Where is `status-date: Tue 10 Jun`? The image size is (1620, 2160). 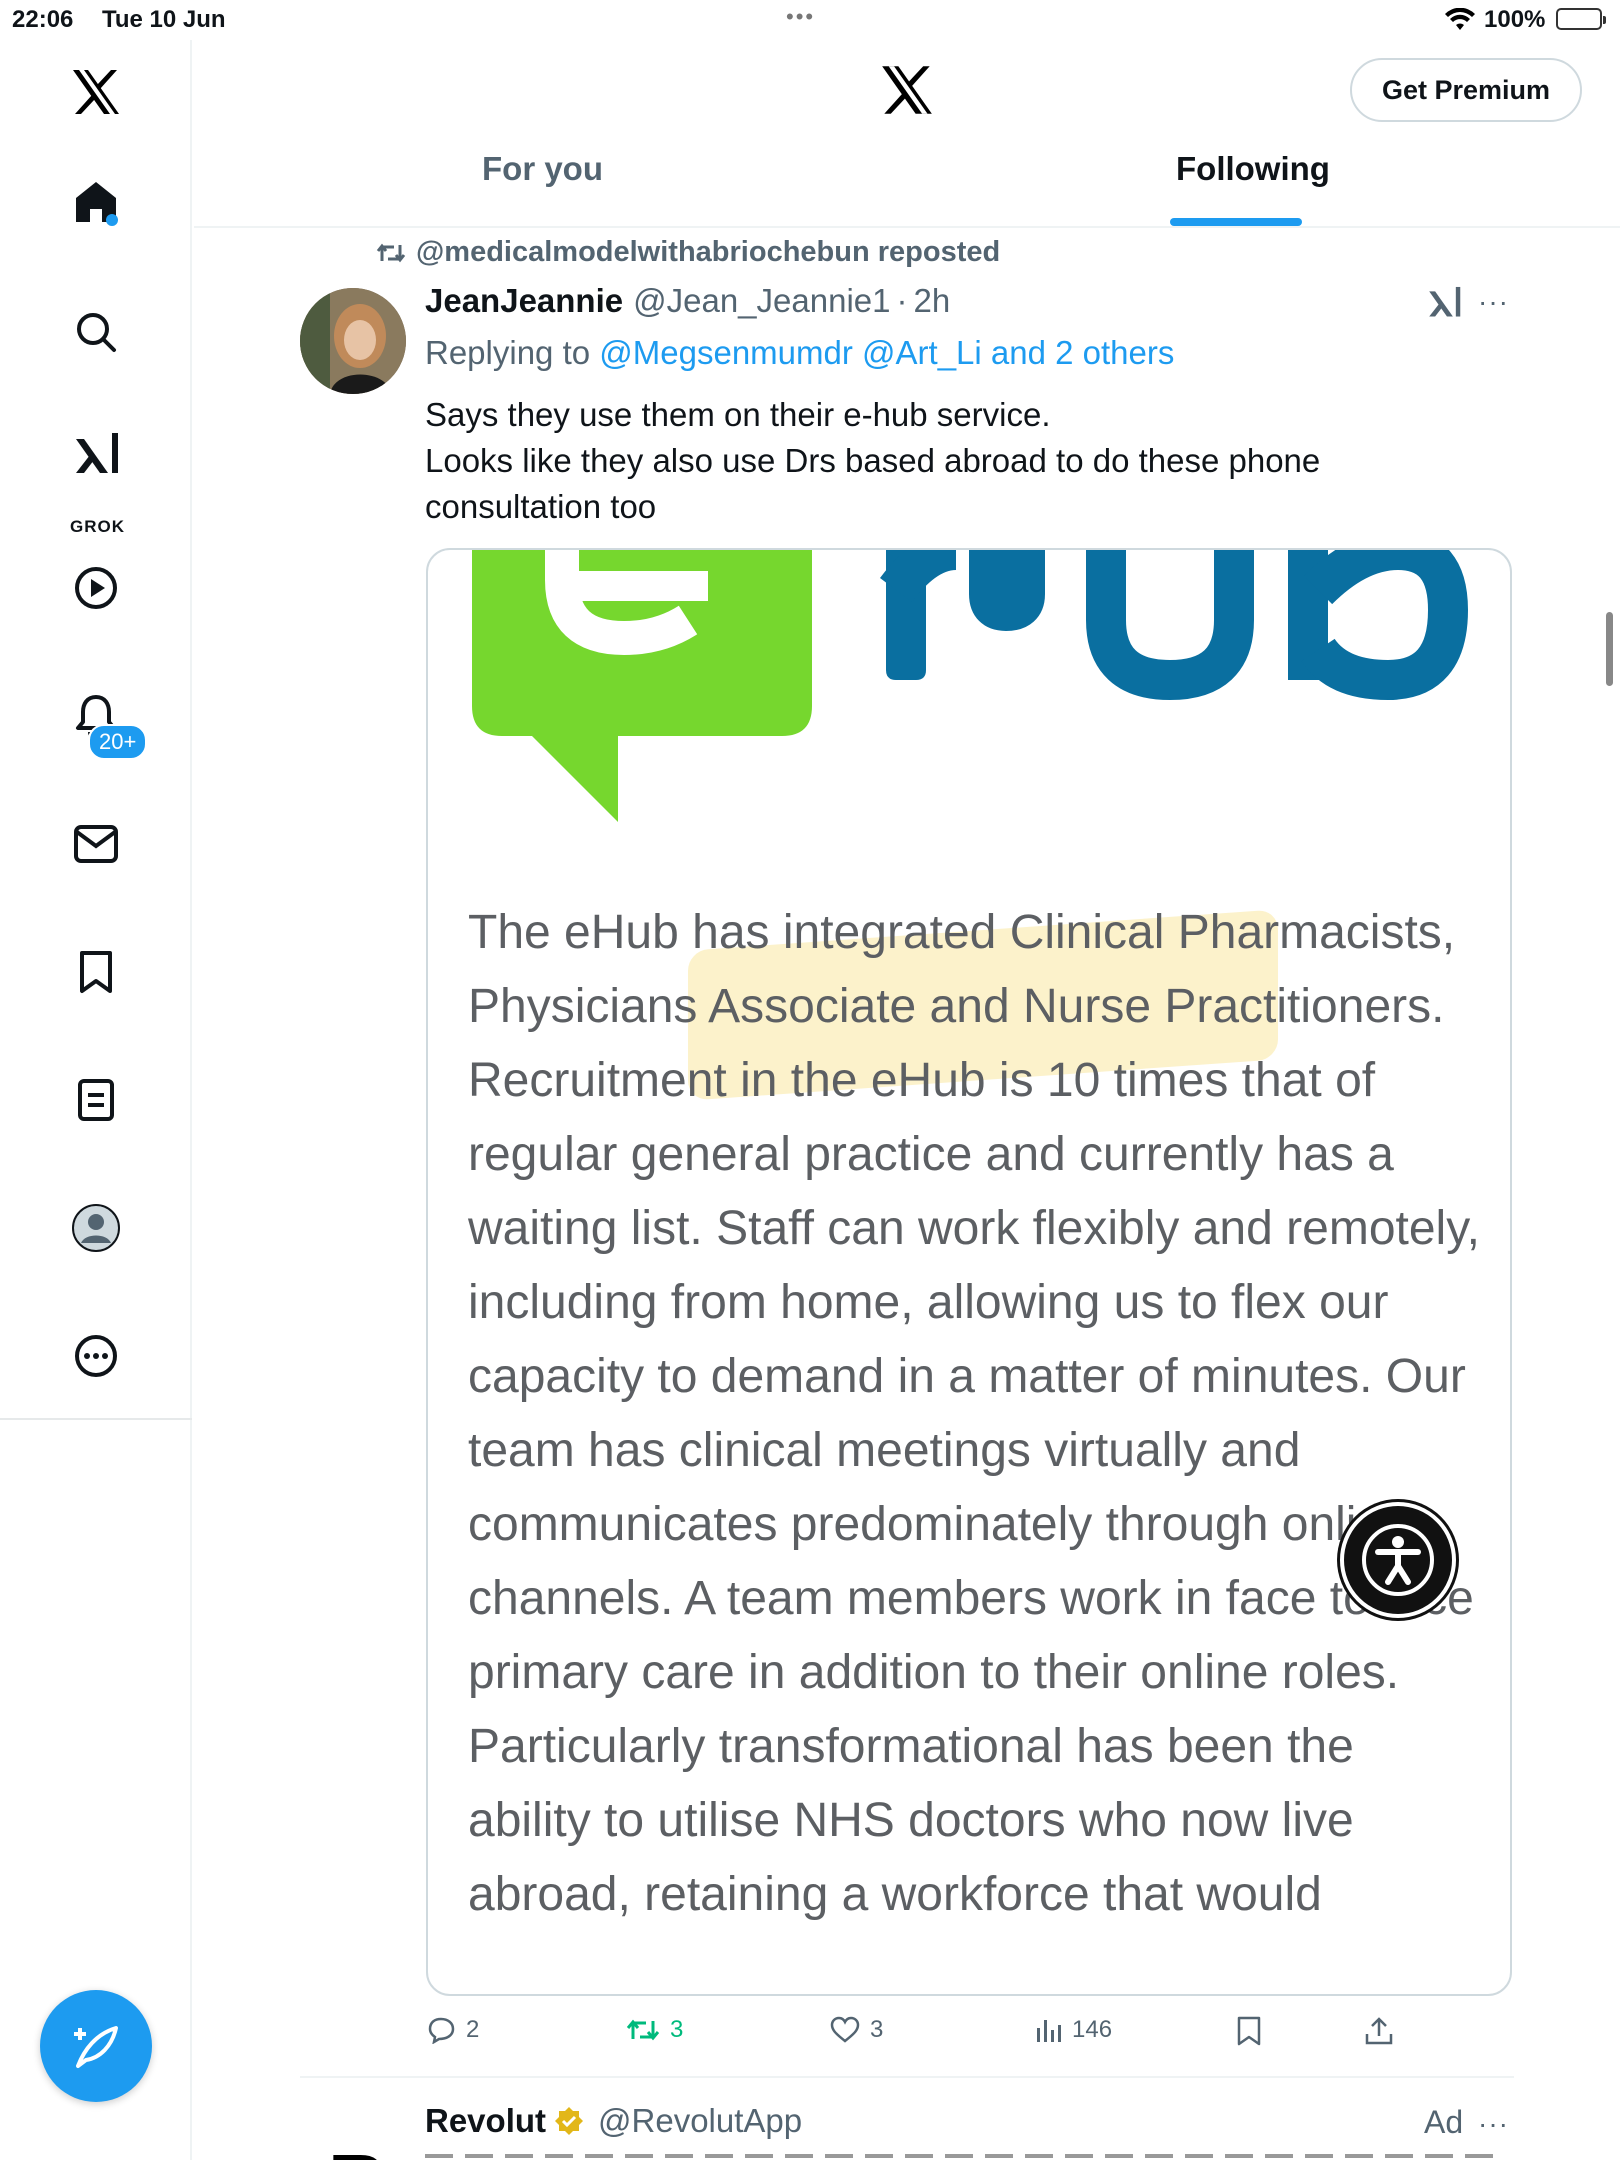
status-date: Tue 10 Jun is located at coordinates (164, 19).